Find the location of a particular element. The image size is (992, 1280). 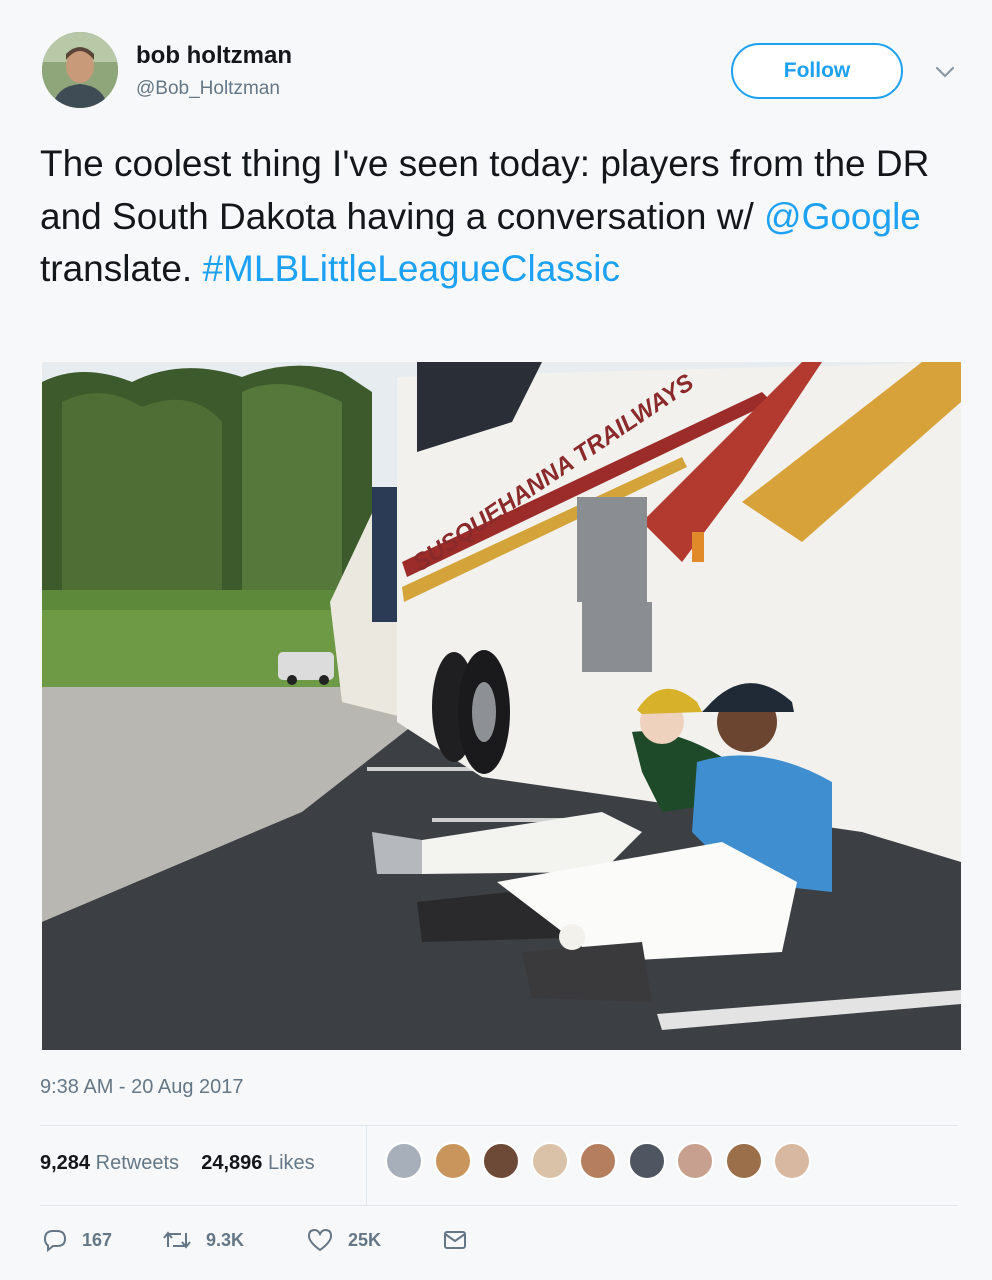

follow-button: Follow is located at coordinates (817, 71).